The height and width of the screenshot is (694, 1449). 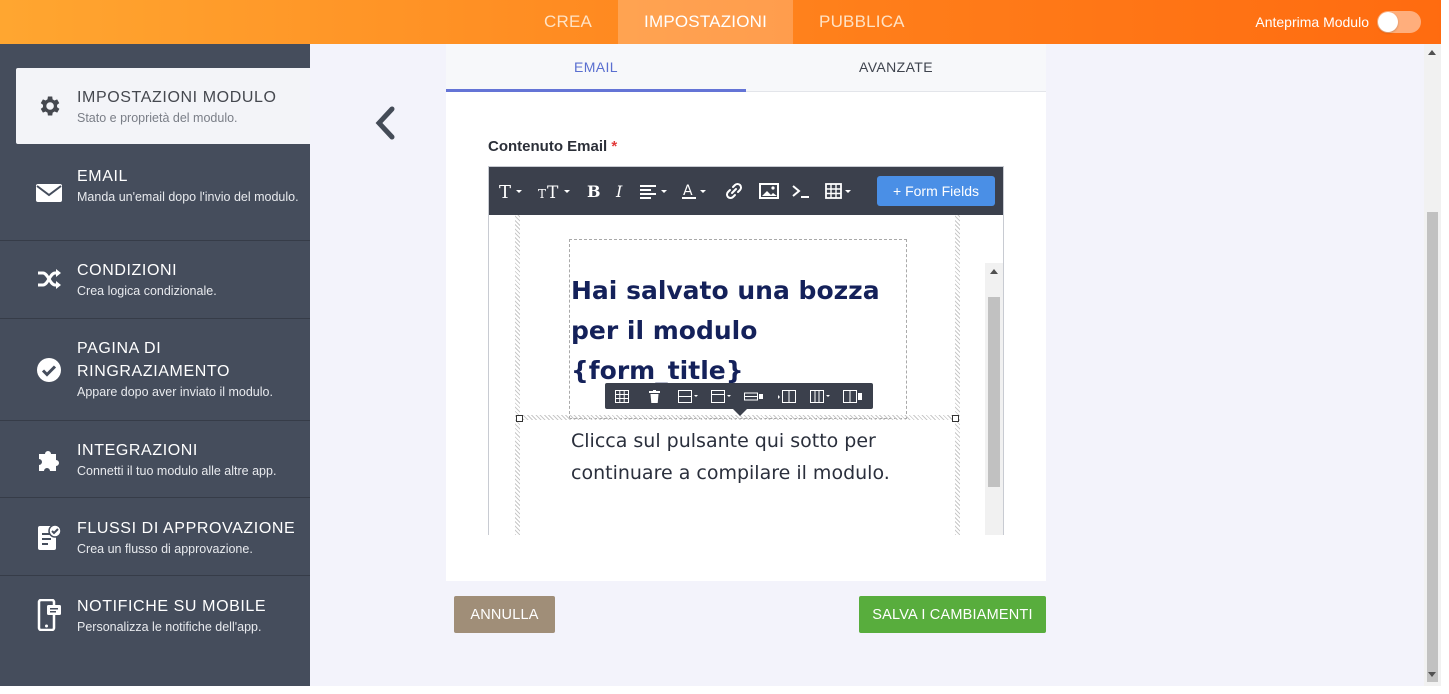 What do you see at coordinates (655, 191) in the screenshot?
I see `align-icon` at bounding box center [655, 191].